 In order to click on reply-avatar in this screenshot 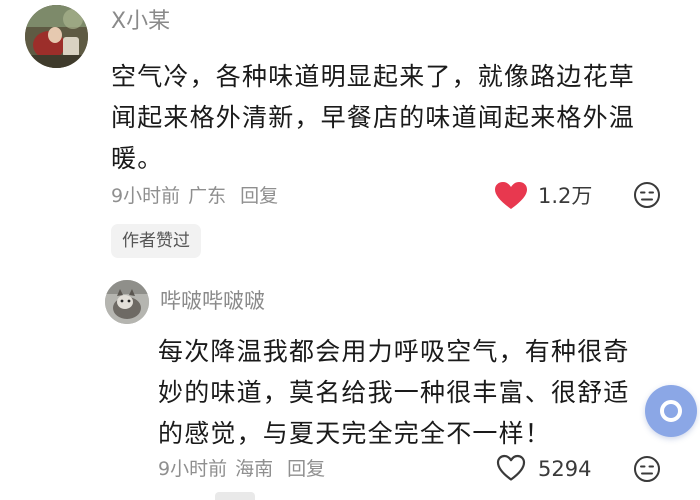, I will do `click(127, 302)`.